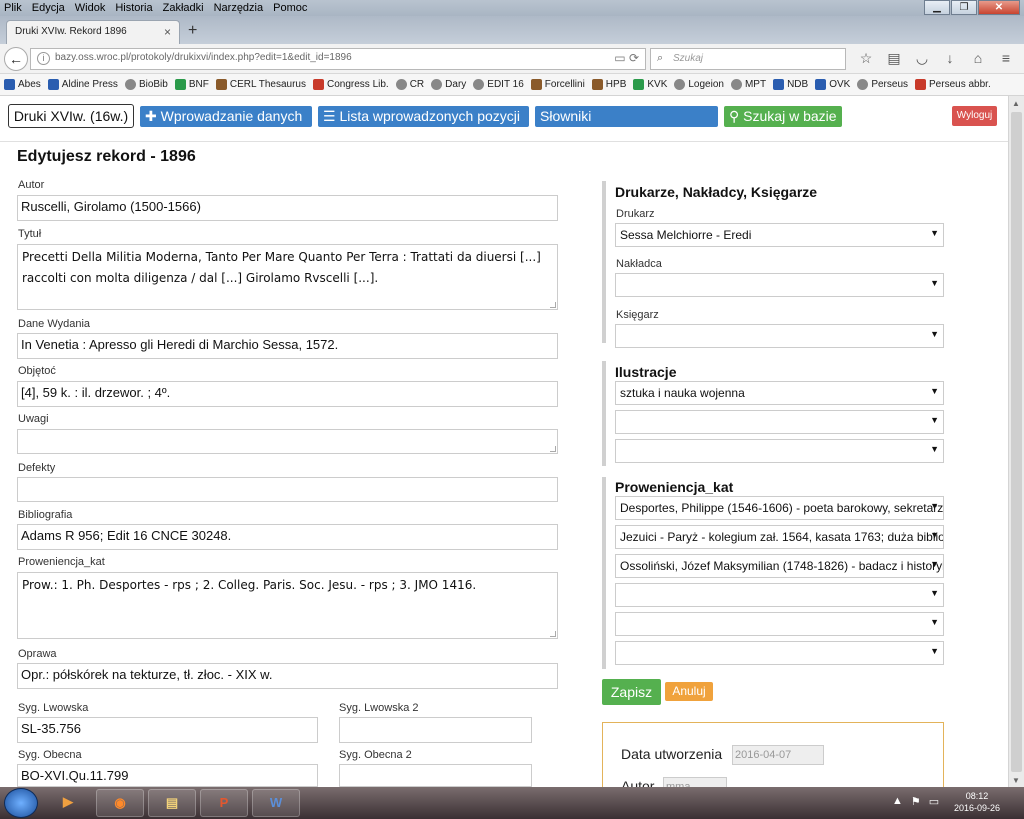  Describe the element at coordinates (821, 84) in the screenshot. I see `ovk-icon` at that location.